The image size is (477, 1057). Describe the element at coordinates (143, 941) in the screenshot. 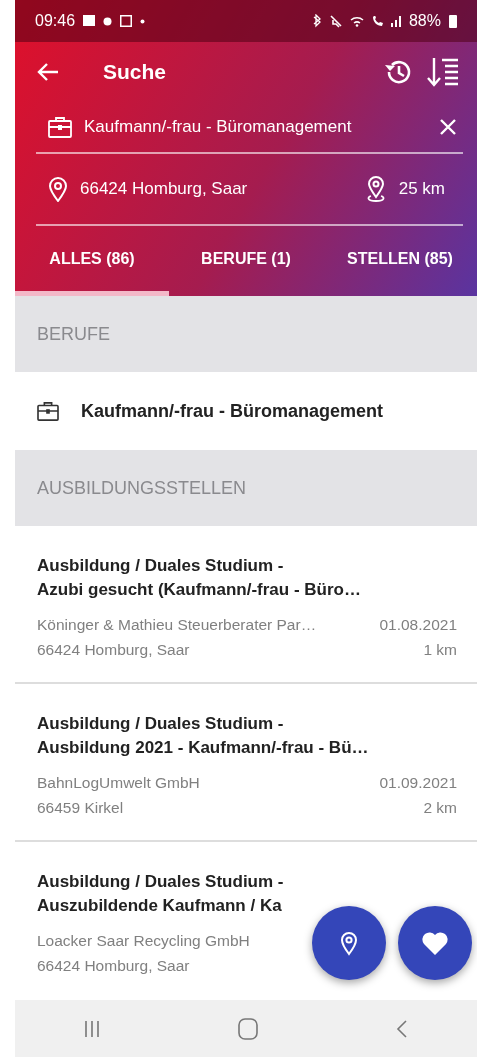

I see `company-name: Loacker Saar Recycling GmbH` at that location.